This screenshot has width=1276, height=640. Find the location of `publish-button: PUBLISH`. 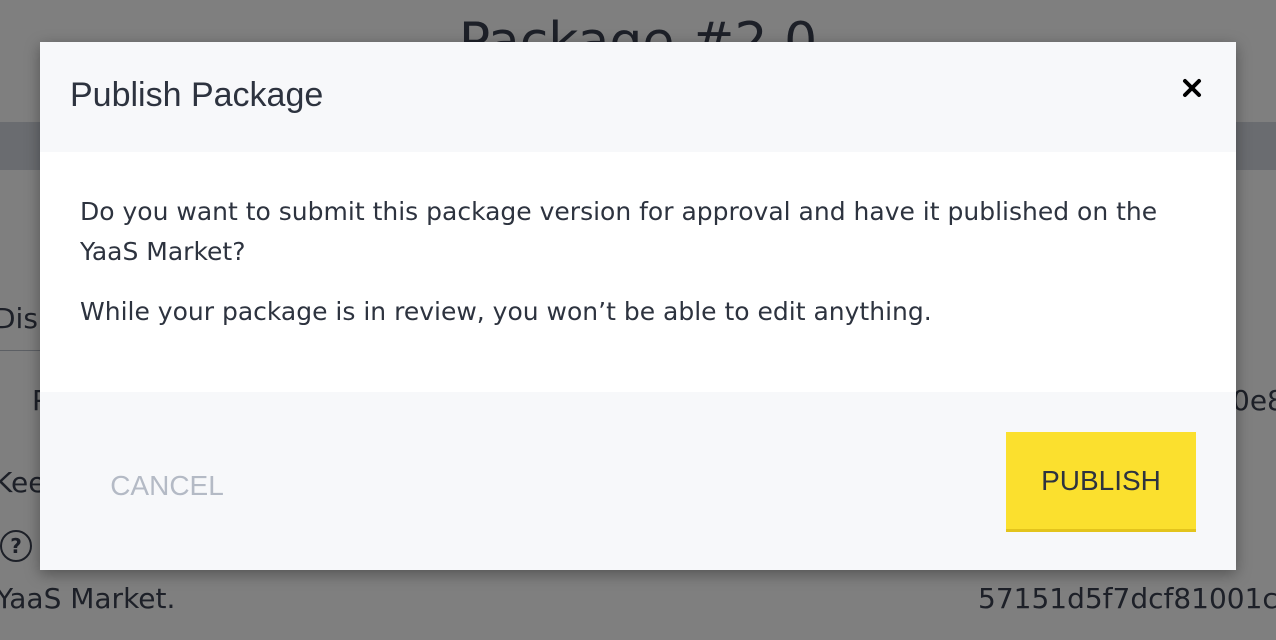

publish-button: PUBLISH is located at coordinates (1101, 482).